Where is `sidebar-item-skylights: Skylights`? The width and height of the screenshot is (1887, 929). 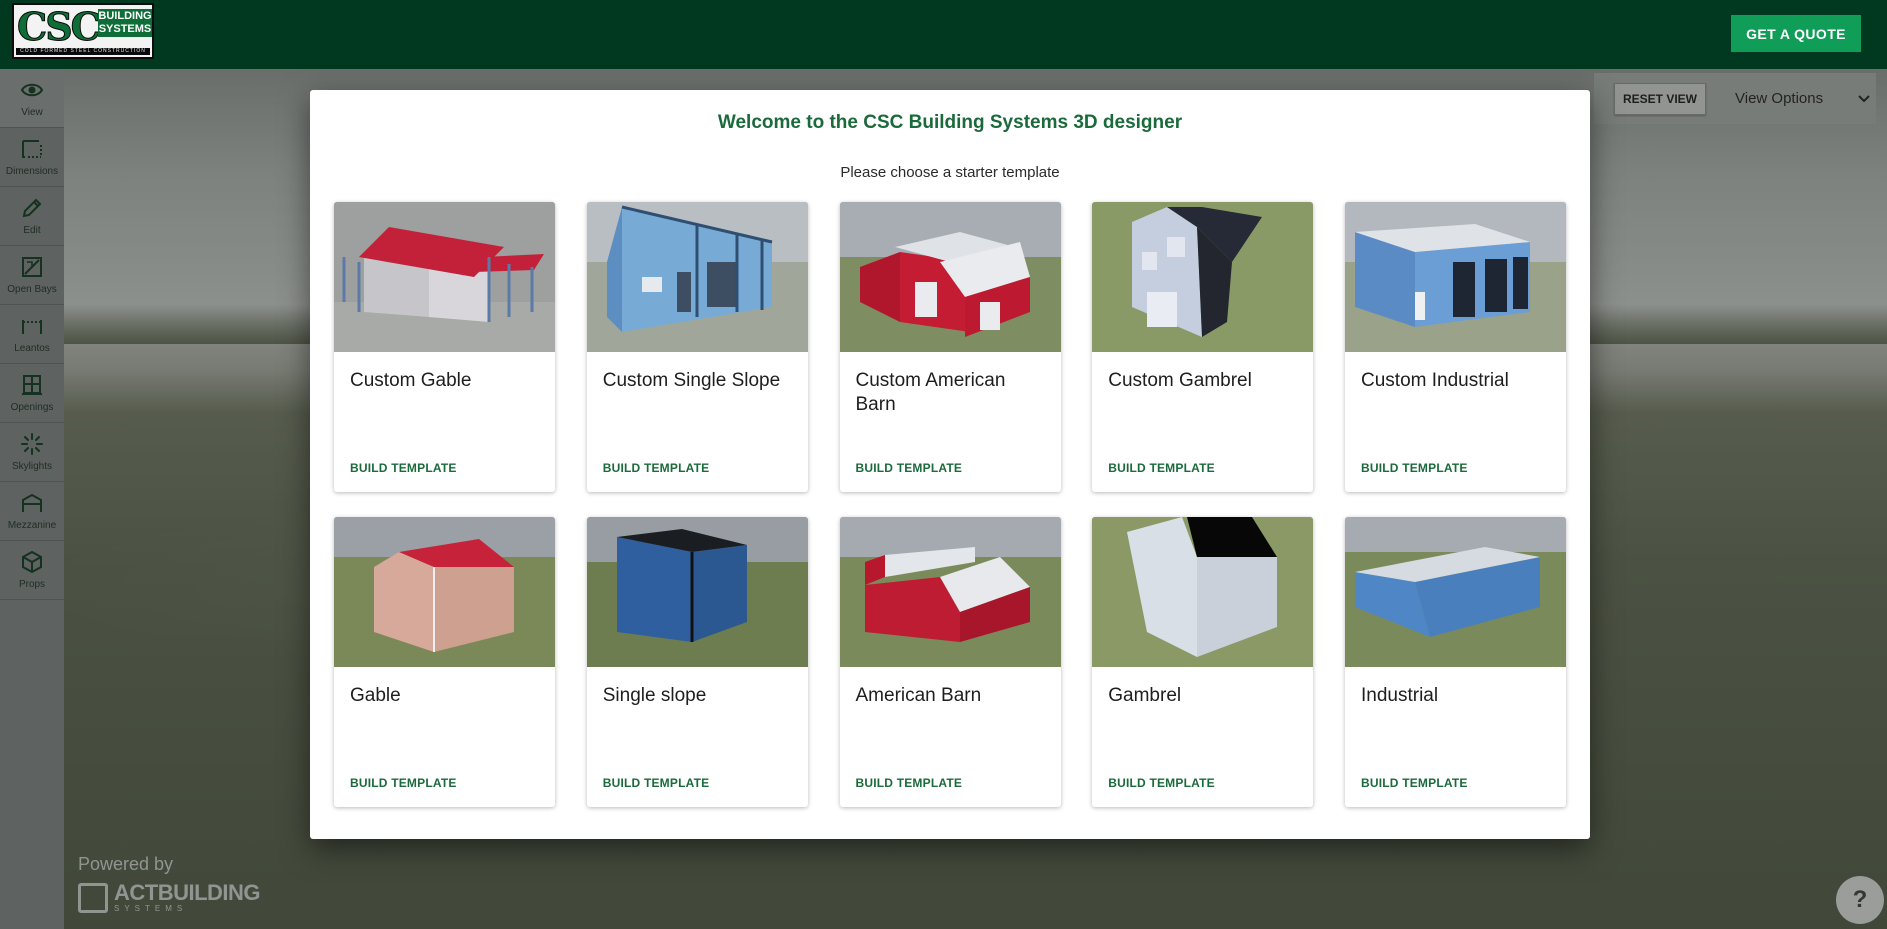 sidebar-item-skylights: Skylights is located at coordinates (32, 452).